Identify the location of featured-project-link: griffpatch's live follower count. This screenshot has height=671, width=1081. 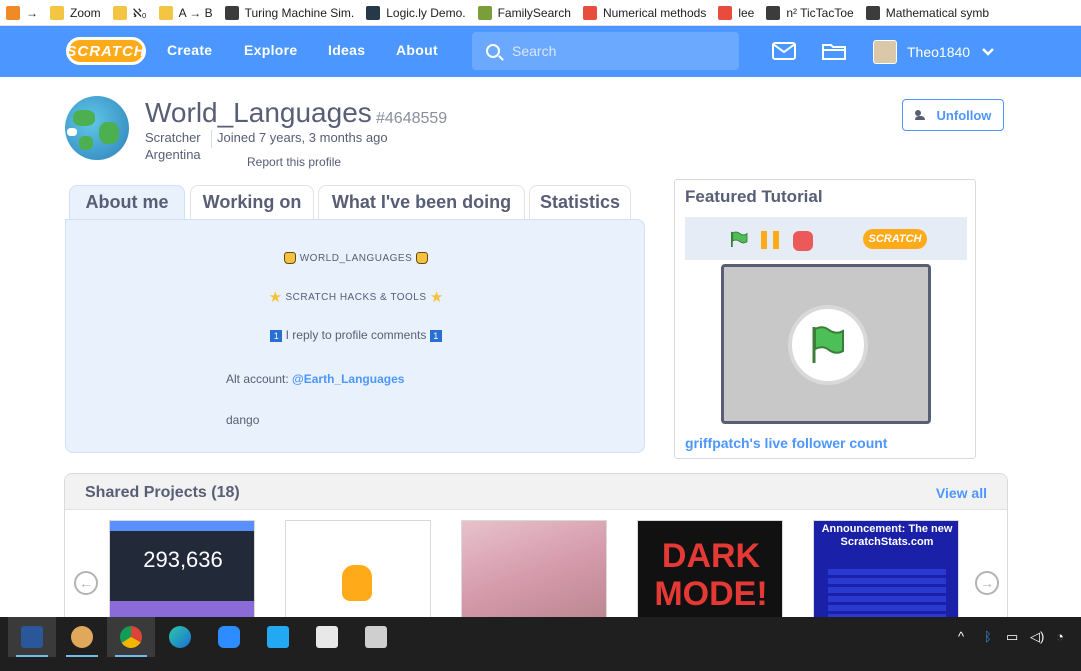
(786, 443).